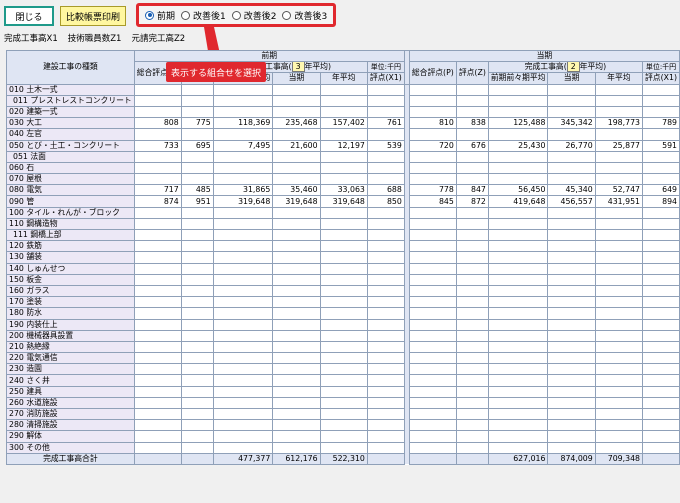 Image resolution: width=680 pixels, height=503 pixels. Describe the element at coordinates (518, 190) in the screenshot. I see `value-cell: 56,450` at that location.